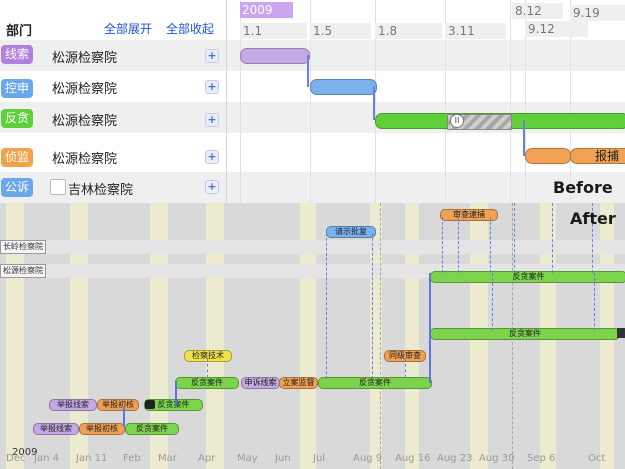 This screenshot has width=625, height=469. What do you see at coordinates (510, 101) in the screenshot?
I see `gridline` at bounding box center [510, 101].